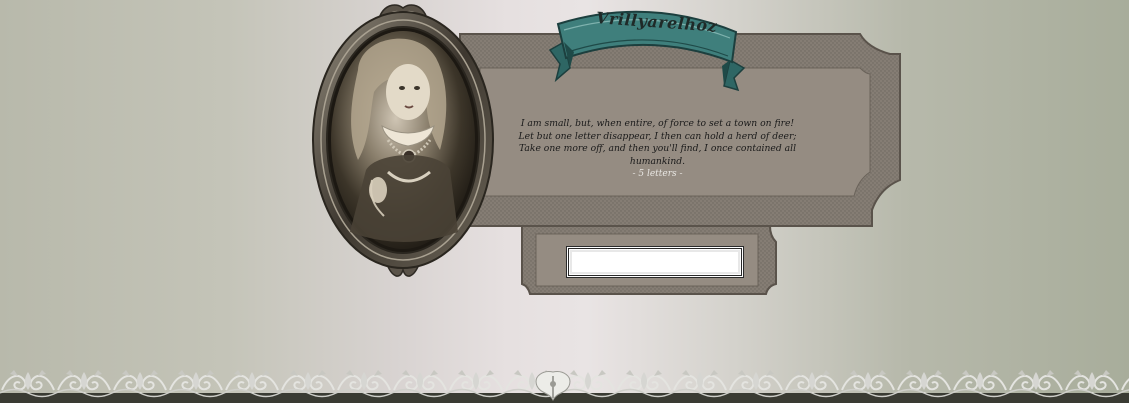 The height and width of the screenshot is (403, 1129). Describe the element at coordinates (655, 262) in the screenshot. I see `answer-input` at that location.